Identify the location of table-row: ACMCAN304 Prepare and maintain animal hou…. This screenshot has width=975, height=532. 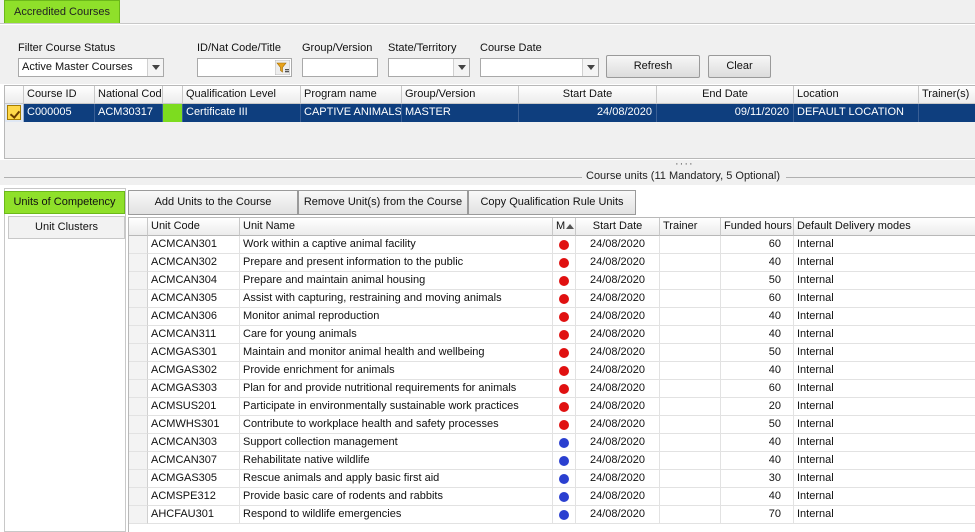
(552, 281).